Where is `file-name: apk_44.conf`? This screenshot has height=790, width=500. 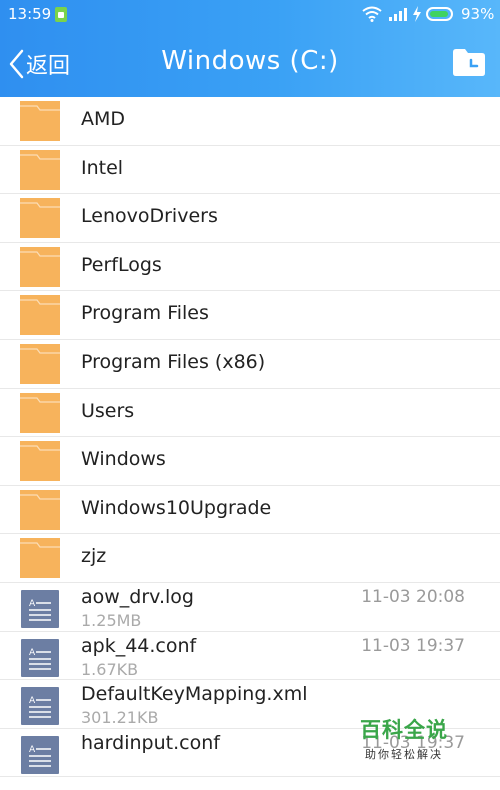
file-name: apk_44.conf is located at coordinates (139, 645).